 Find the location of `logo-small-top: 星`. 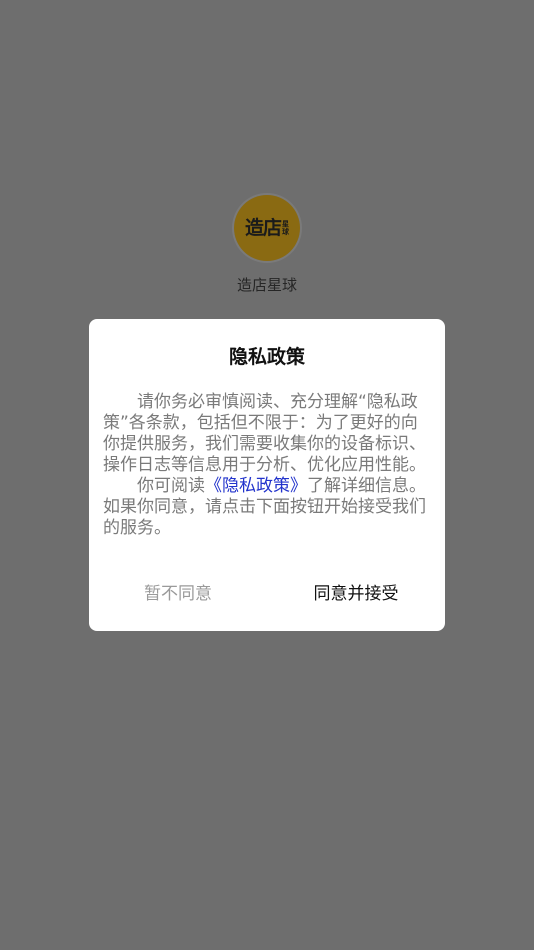

logo-small-top: 星 is located at coordinates (285, 224).